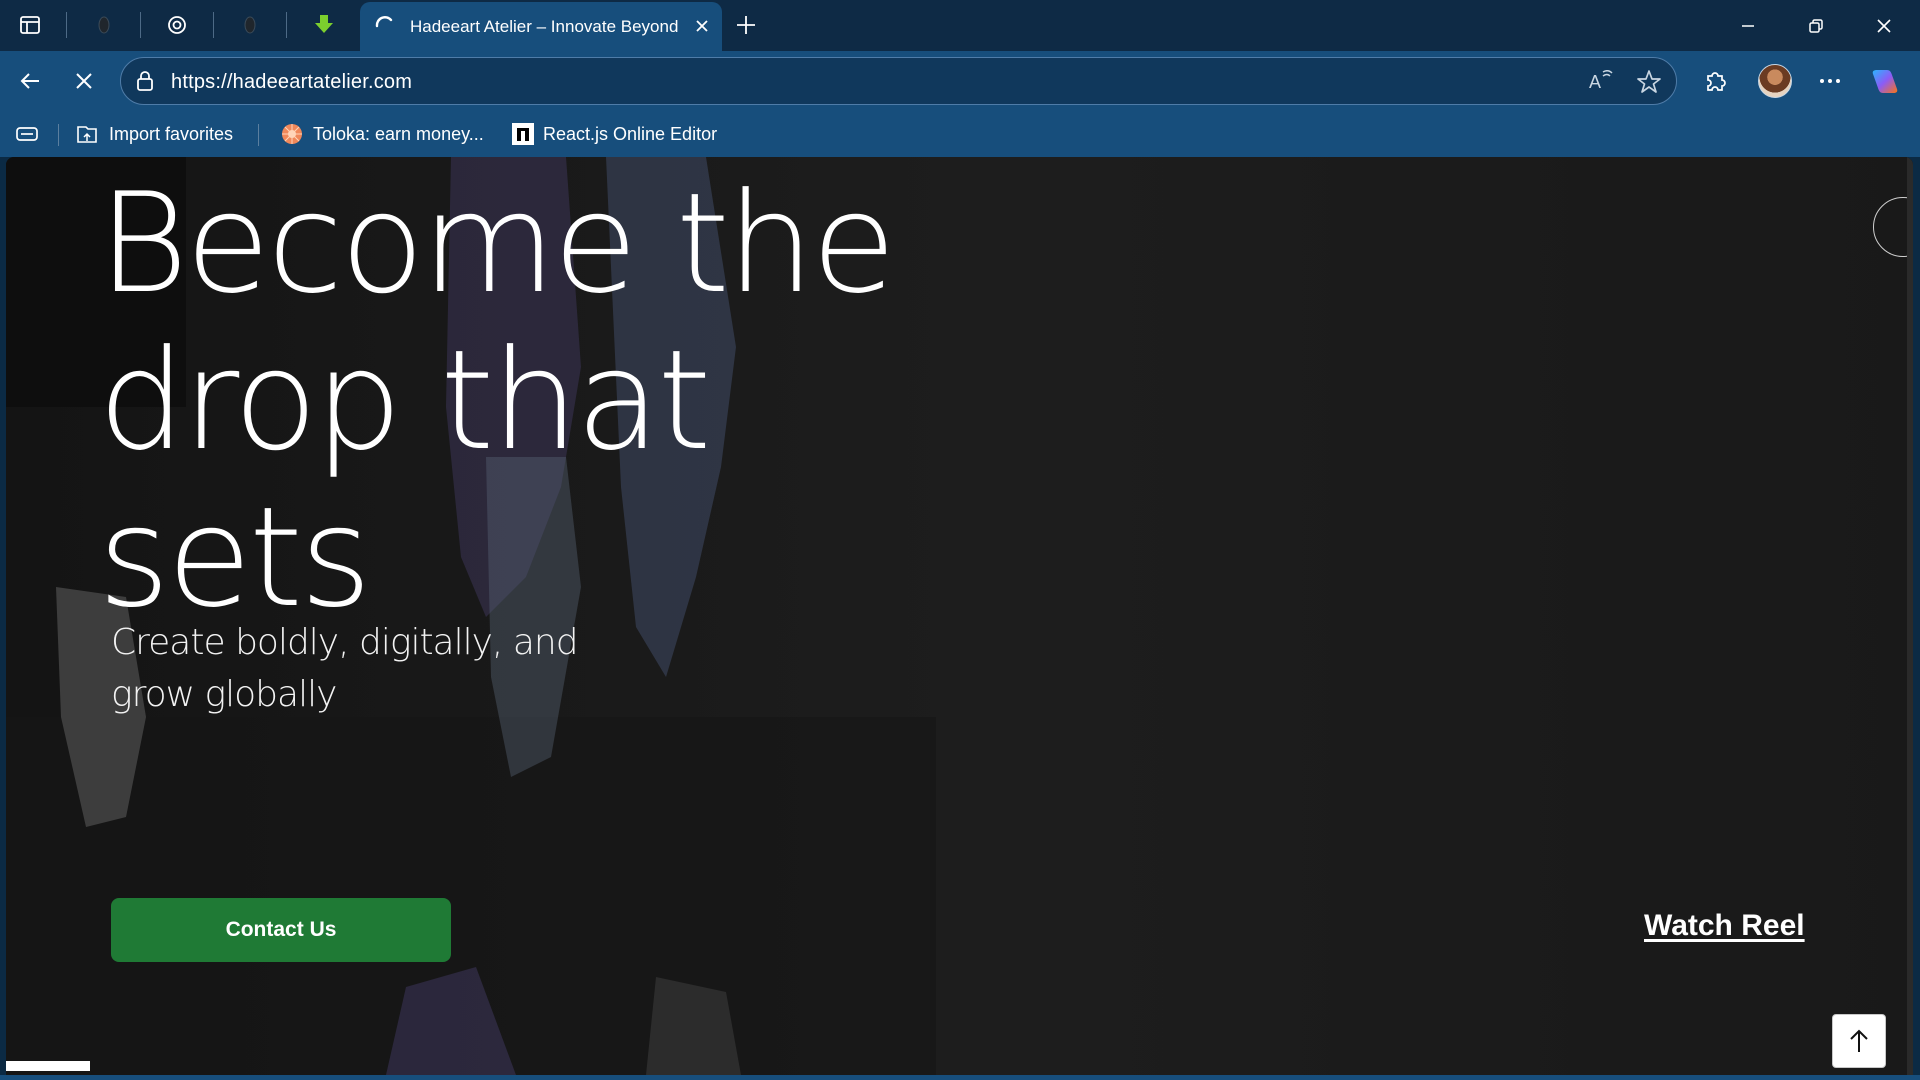 This screenshot has width=1920, height=1080. Describe the element at coordinates (1649, 82) in the screenshot. I see `favorite-star-icon` at that location.